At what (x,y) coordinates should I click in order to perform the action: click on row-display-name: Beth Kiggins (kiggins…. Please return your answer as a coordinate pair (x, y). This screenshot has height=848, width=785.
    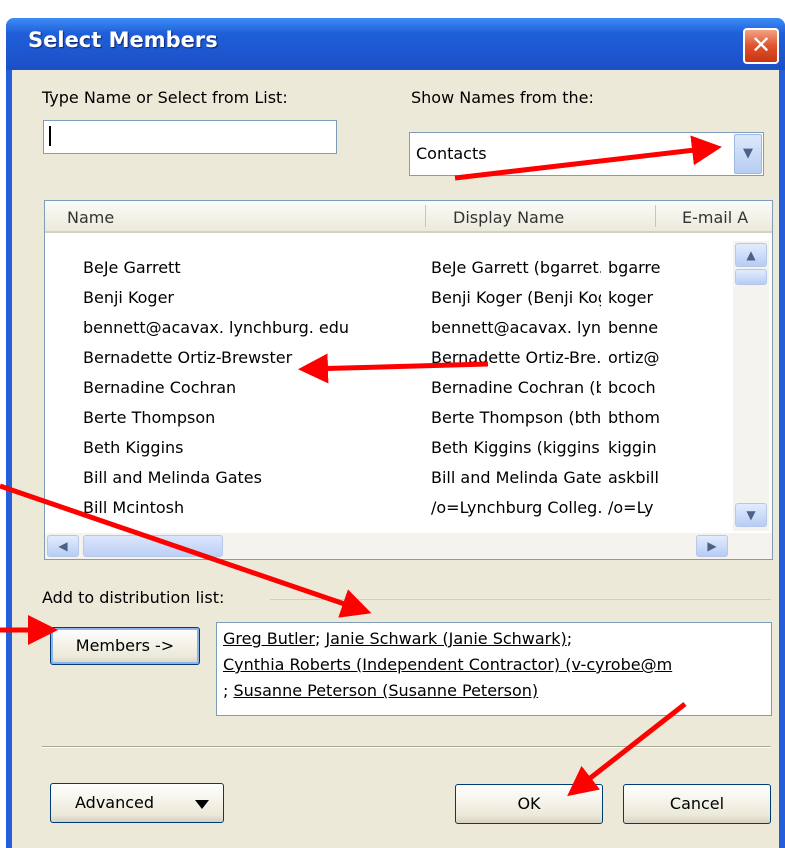
    Looking at the image, I should click on (516, 447).